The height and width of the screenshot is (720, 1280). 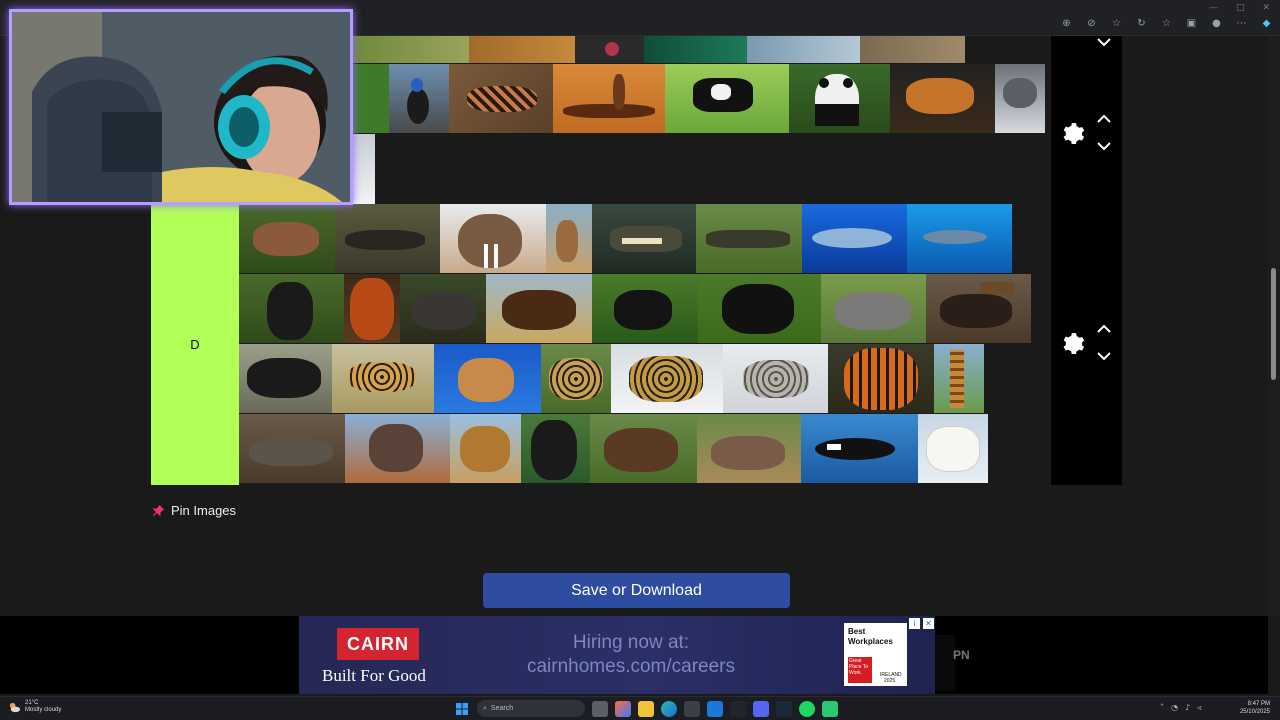 What do you see at coordinates (1216, 23) in the screenshot?
I see `profile-icon: ●` at bounding box center [1216, 23].